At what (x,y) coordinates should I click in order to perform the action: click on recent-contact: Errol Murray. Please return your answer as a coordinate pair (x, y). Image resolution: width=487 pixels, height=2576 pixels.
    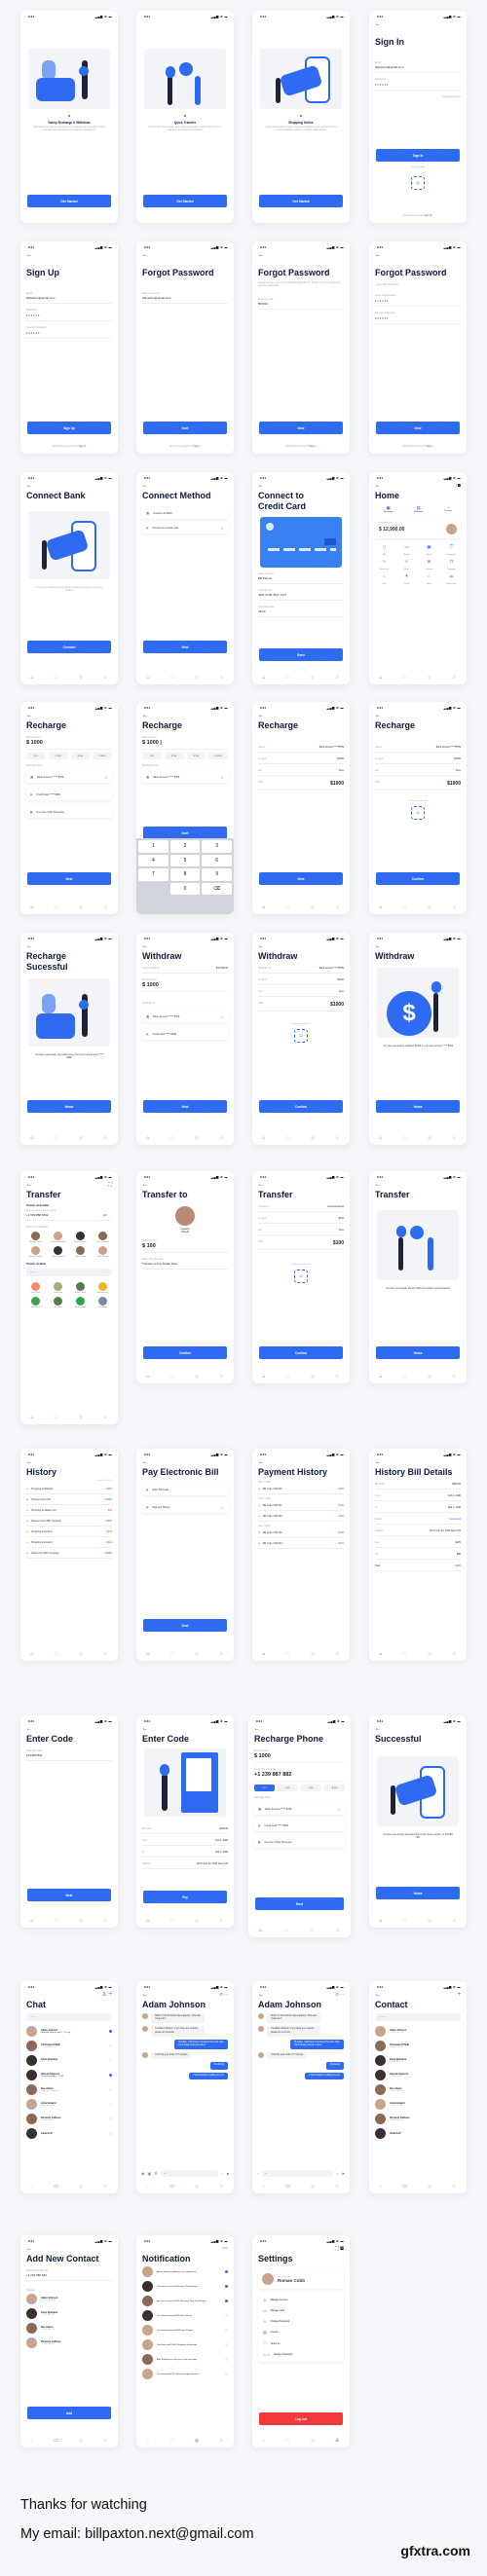
    Looking at the image, I should click on (103, 1252).